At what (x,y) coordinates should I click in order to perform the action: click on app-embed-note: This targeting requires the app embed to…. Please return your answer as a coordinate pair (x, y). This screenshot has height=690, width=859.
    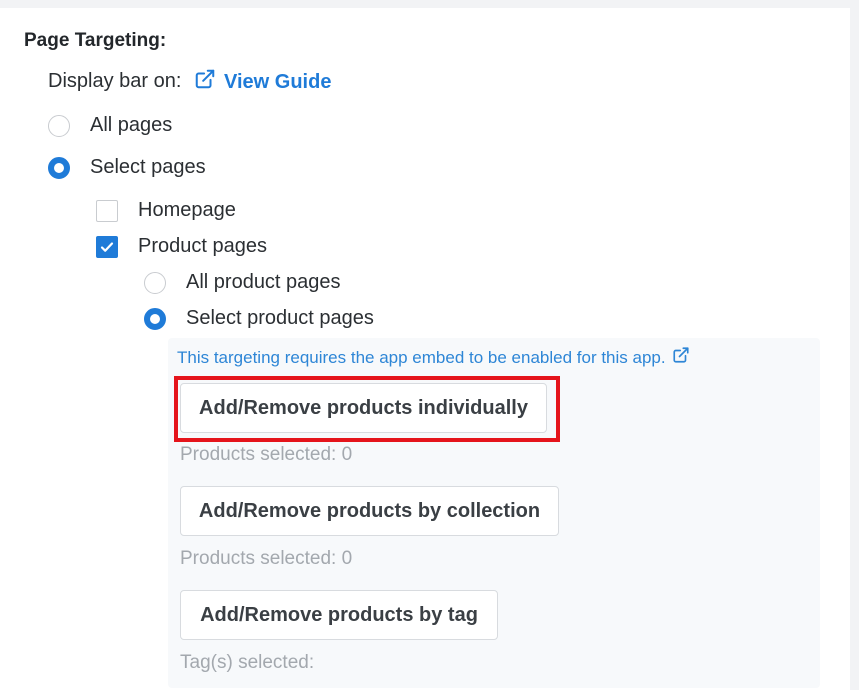
    Looking at the image, I should click on (433, 357).